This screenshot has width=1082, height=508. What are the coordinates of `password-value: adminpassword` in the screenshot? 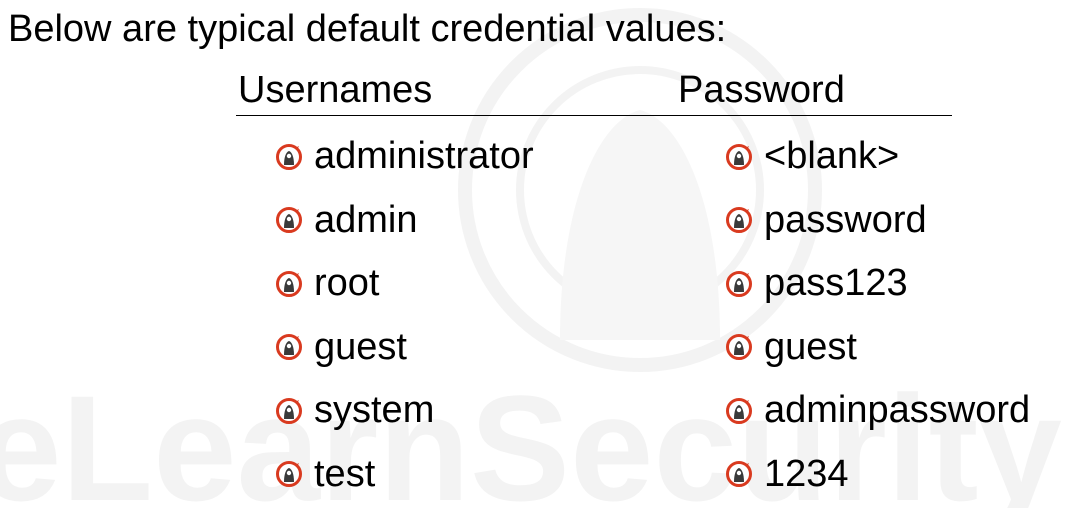 It's located at (897, 410).